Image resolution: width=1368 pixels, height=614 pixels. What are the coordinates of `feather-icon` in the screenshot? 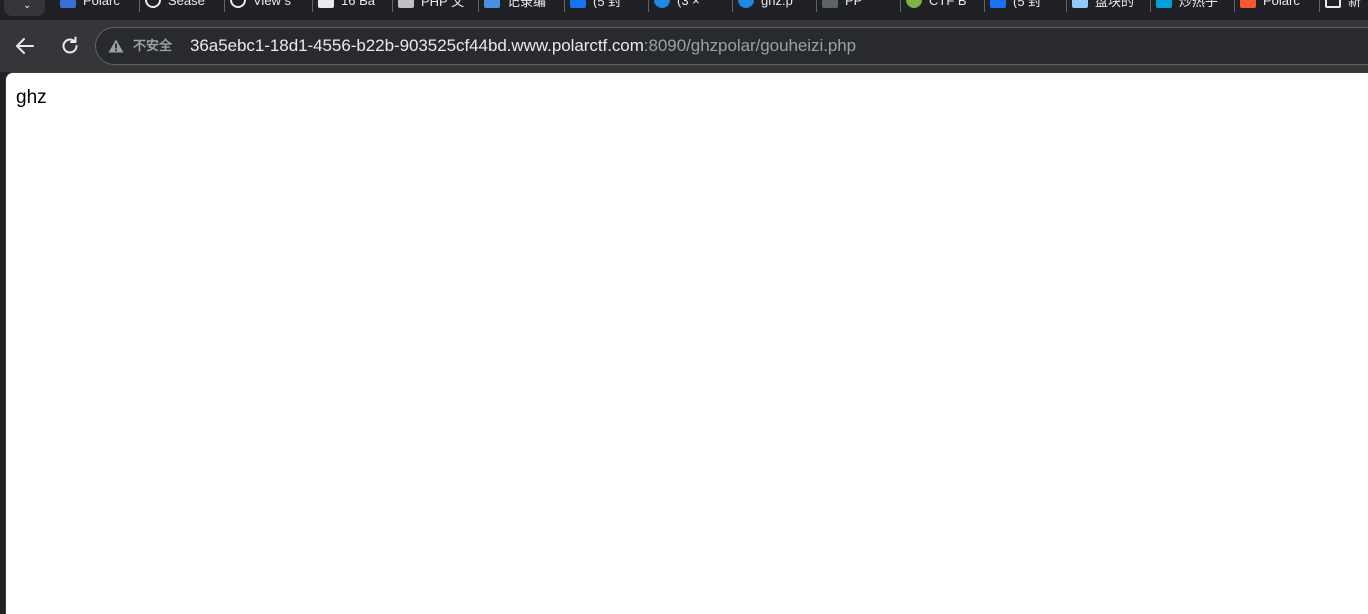 It's located at (492, 4).